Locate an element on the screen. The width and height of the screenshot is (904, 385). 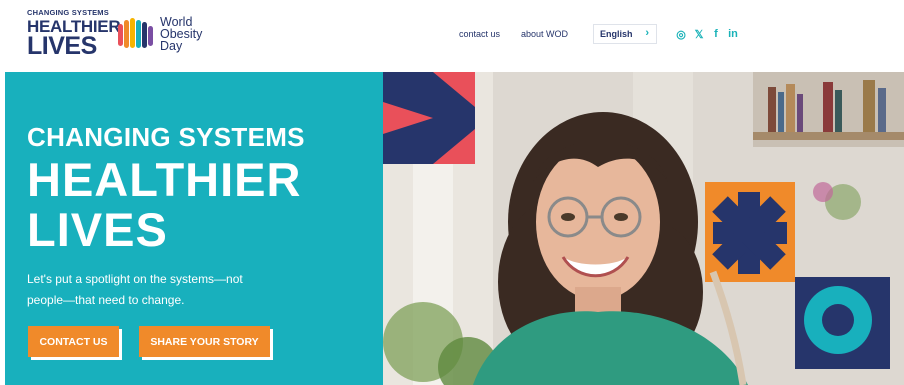
chevron-right-icon: › is located at coordinates (647, 33).